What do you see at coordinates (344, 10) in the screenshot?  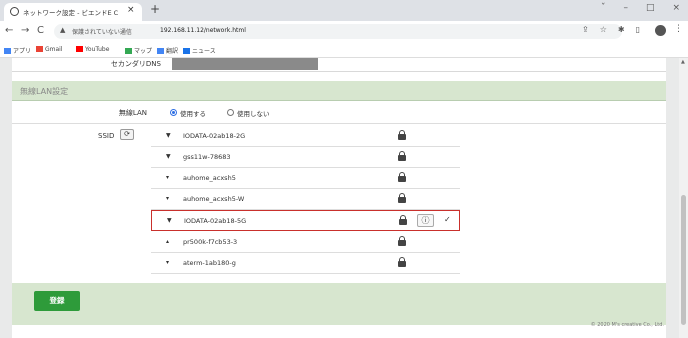 I see `tab-bar: ネットワーク設定 - ビエンドE C × + ˇ – □ ×` at bounding box center [344, 10].